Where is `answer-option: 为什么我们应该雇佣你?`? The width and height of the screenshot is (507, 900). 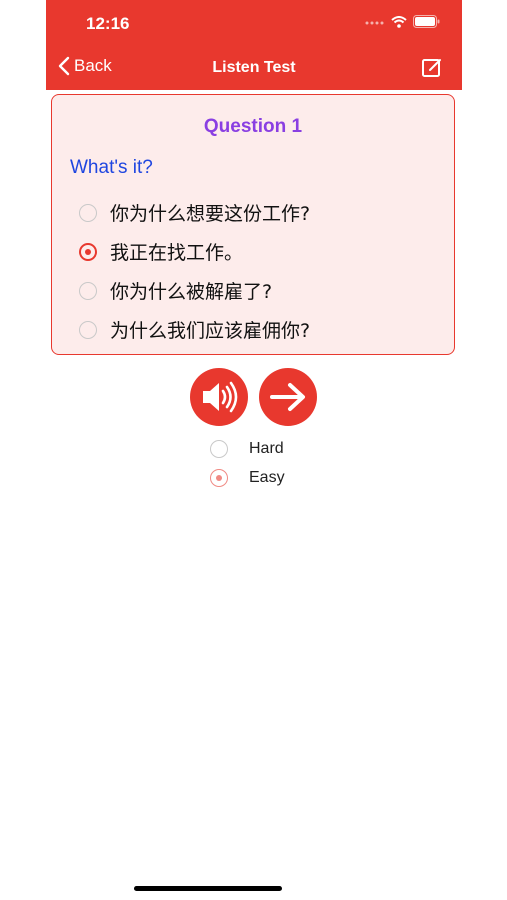
answer-option: 为什么我们应该雇佣你? is located at coordinates (194, 329).